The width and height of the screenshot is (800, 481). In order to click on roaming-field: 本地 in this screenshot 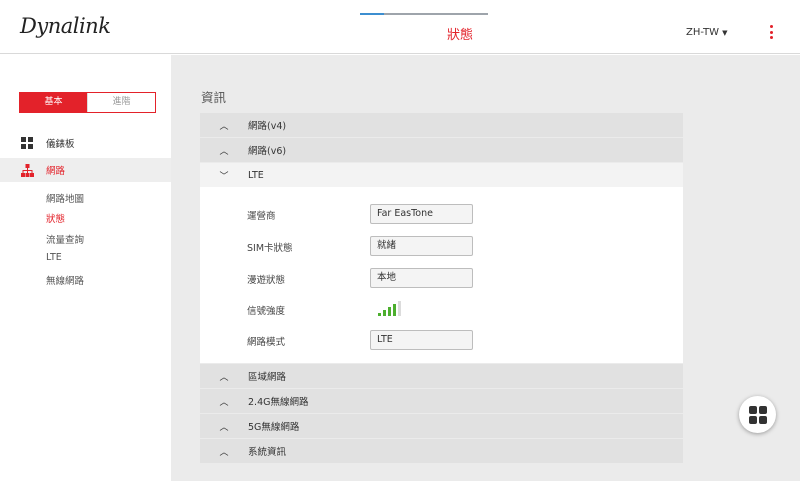, I will do `click(421, 278)`.